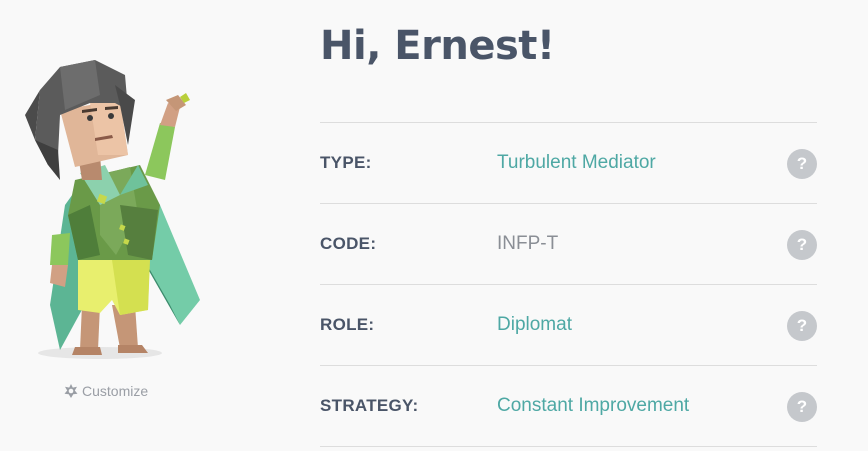  What do you see at coordinates (528, 243) in the screenshot?
I see `code-value: INFP-T` at bounding box center [528, 243].